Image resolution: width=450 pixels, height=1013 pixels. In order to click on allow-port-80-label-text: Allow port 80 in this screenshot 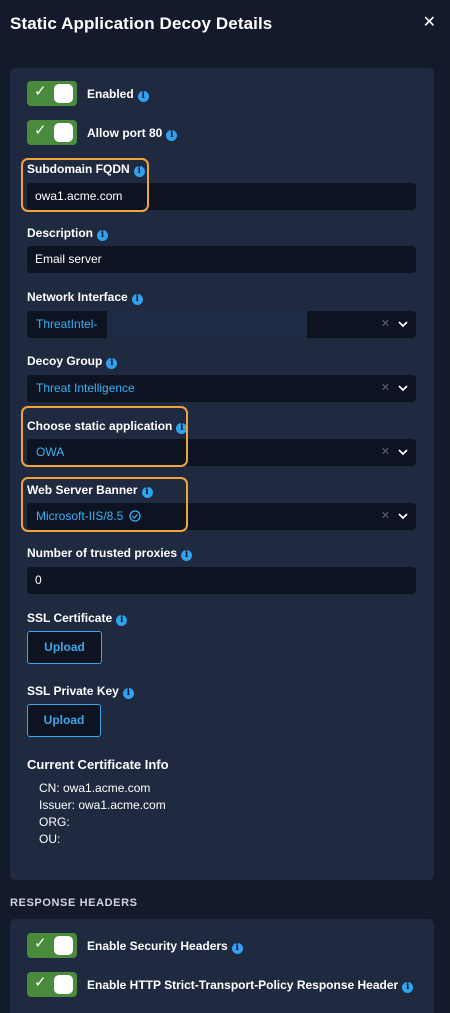, I will do `click(125, 133)`.